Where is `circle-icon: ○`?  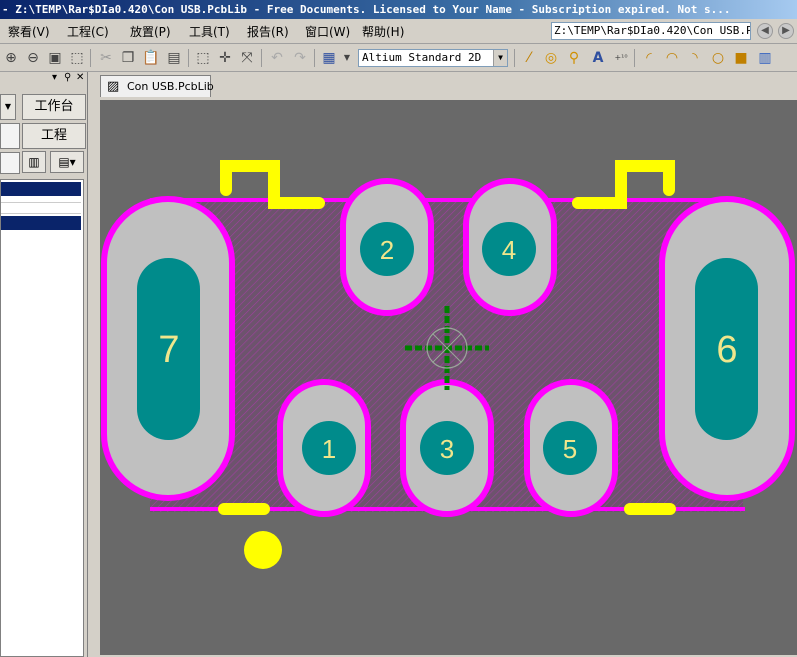
circle-icon: ○ is located at coordinates (718, 58).